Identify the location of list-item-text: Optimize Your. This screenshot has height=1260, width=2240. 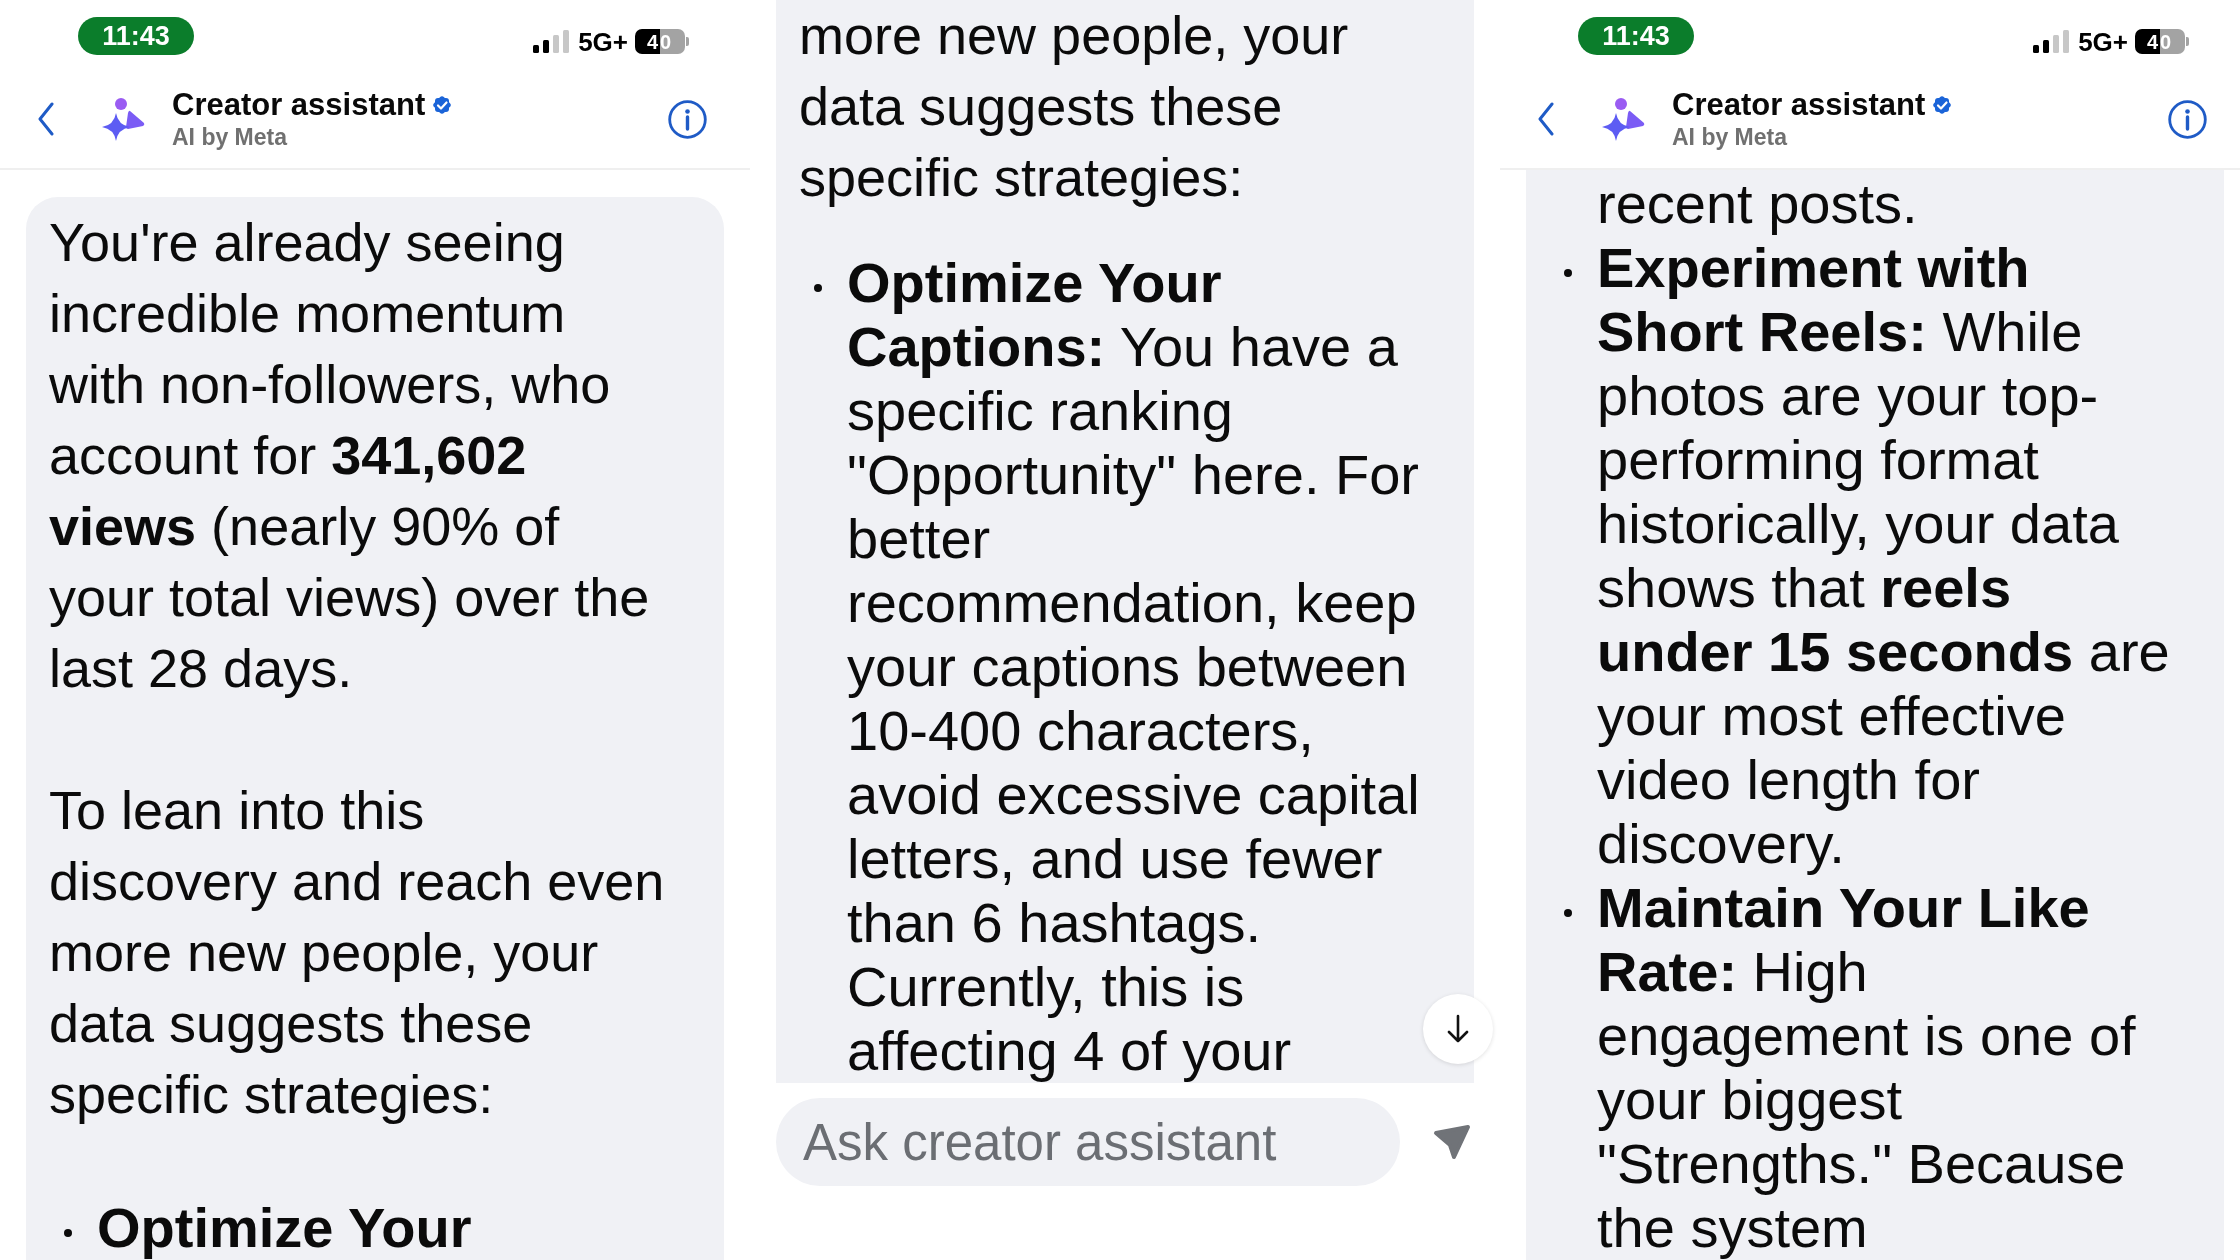
(284, 1228).